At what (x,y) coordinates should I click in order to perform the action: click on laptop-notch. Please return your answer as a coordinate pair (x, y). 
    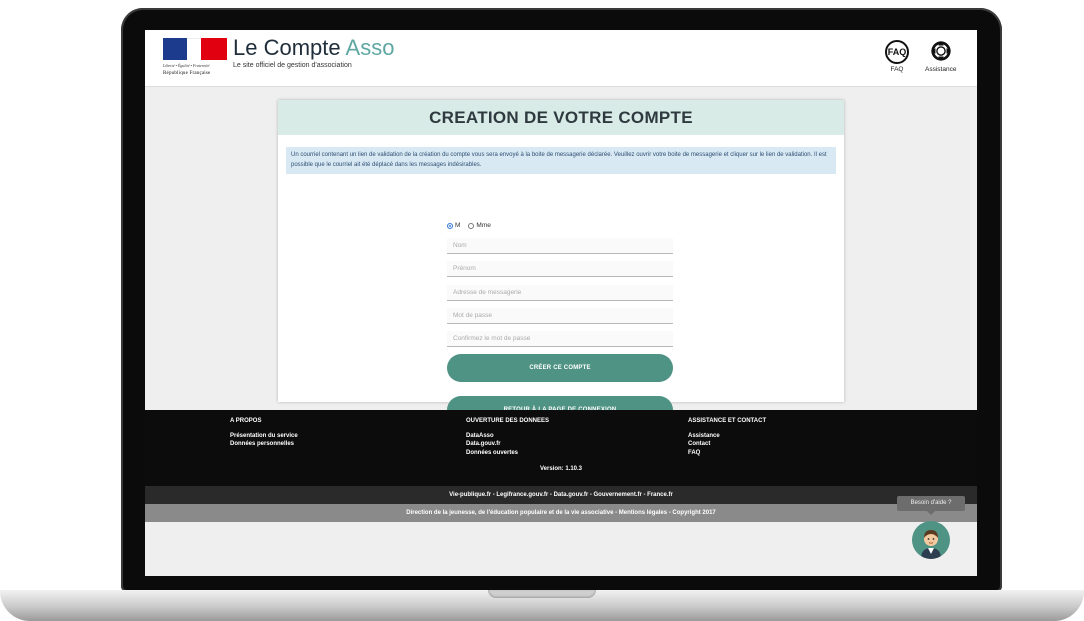
    Looking at the image, I should click on (542, 594).